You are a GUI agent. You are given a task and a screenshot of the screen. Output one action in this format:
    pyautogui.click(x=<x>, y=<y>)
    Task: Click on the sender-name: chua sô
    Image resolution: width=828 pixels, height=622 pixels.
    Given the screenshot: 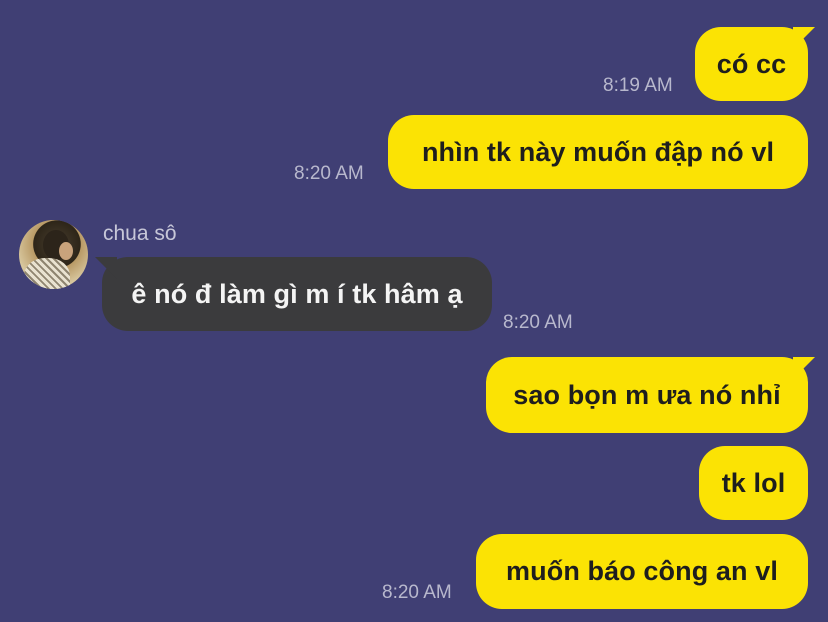 What is the action you would take?
    pyautogui.click(x=140, y=233)
    